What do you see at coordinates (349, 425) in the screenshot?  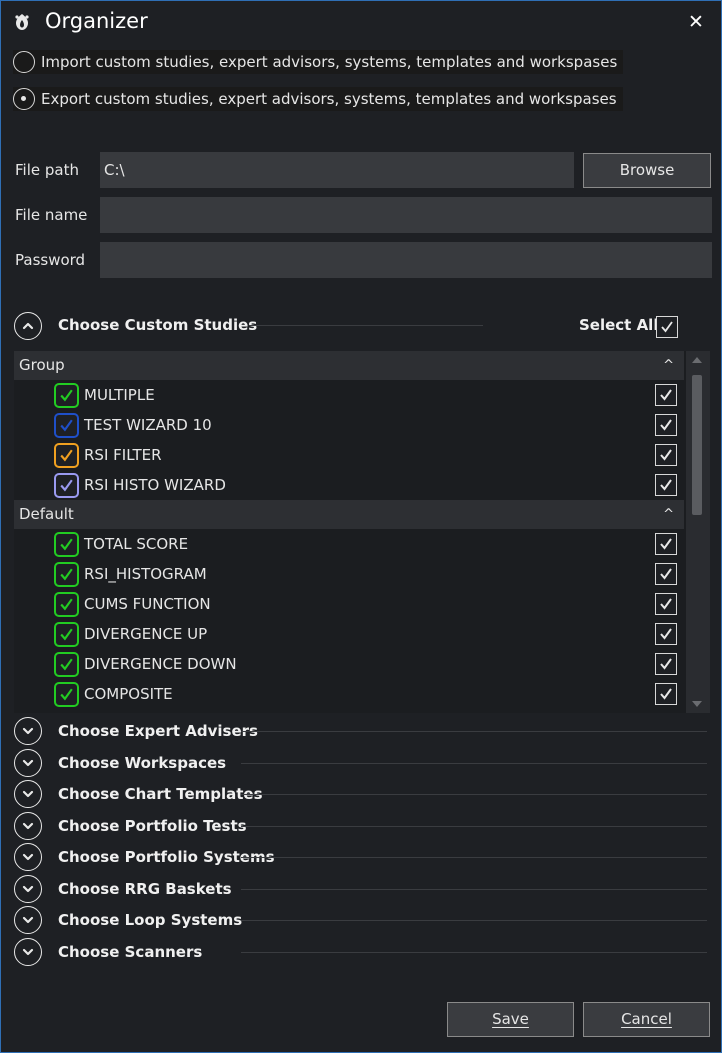 I see `list-item: TEST WIZARD 10` at bounding box center [349, 425].